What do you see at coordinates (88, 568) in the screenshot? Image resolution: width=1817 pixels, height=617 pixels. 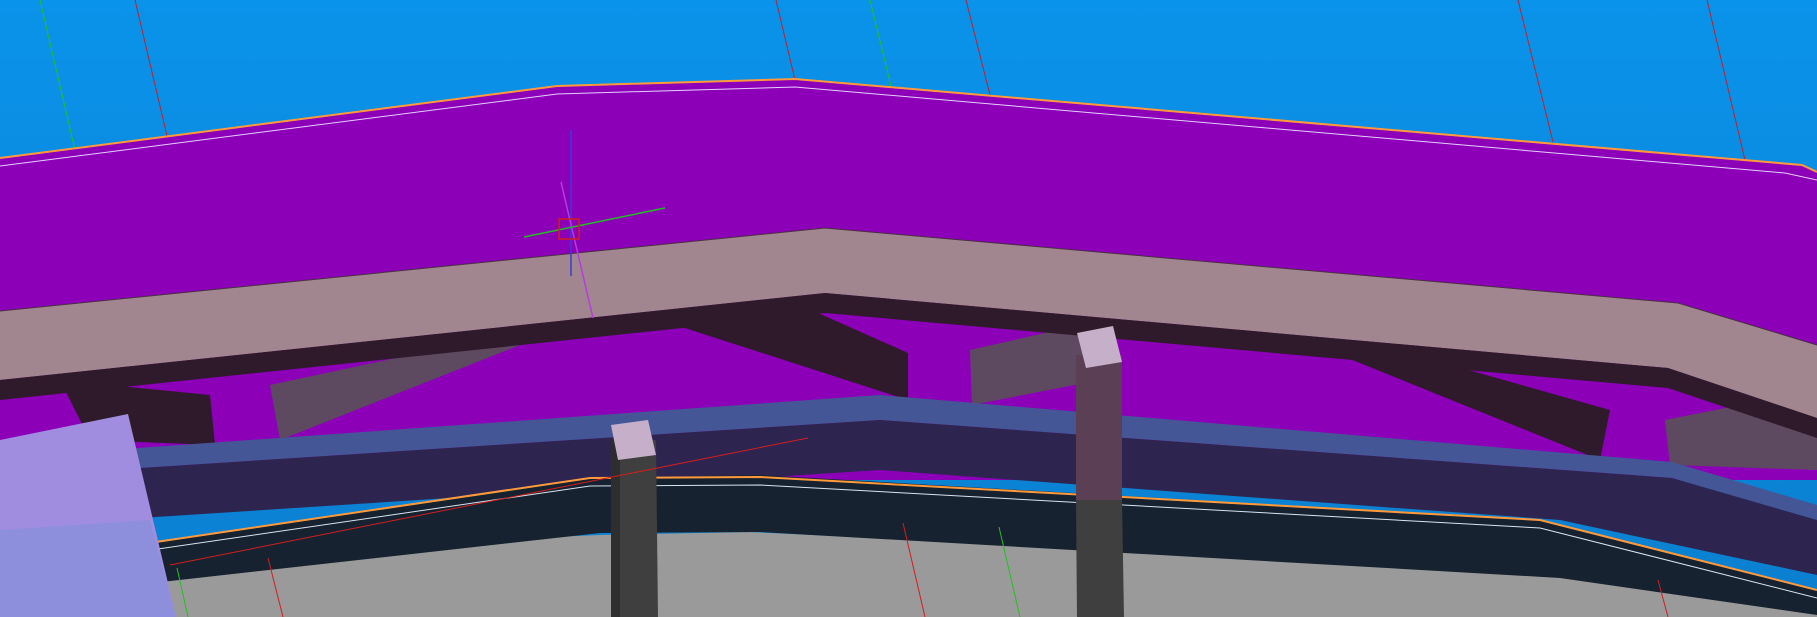 I see `side-panel-lower` at bounding box center [88, 568].